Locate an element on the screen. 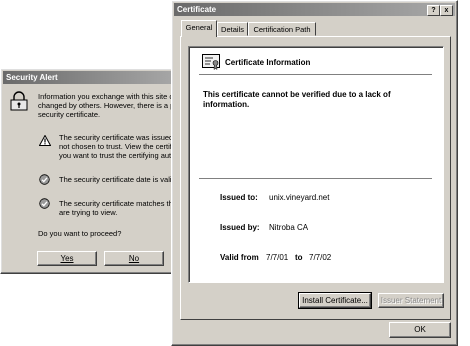 The image size is (470, 346). tab-details: Details is located at coordinates (232, 29).